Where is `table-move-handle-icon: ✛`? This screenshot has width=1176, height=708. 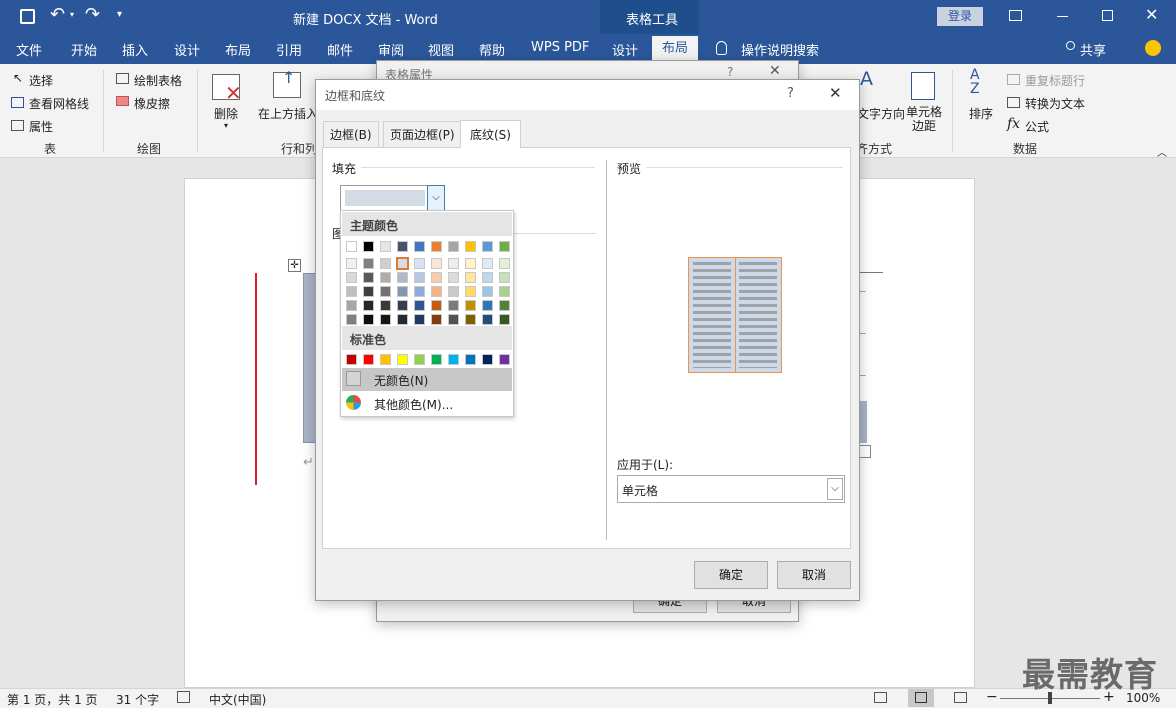 table-move-handle-icon: ✛ is located at coordinates (294, 265).